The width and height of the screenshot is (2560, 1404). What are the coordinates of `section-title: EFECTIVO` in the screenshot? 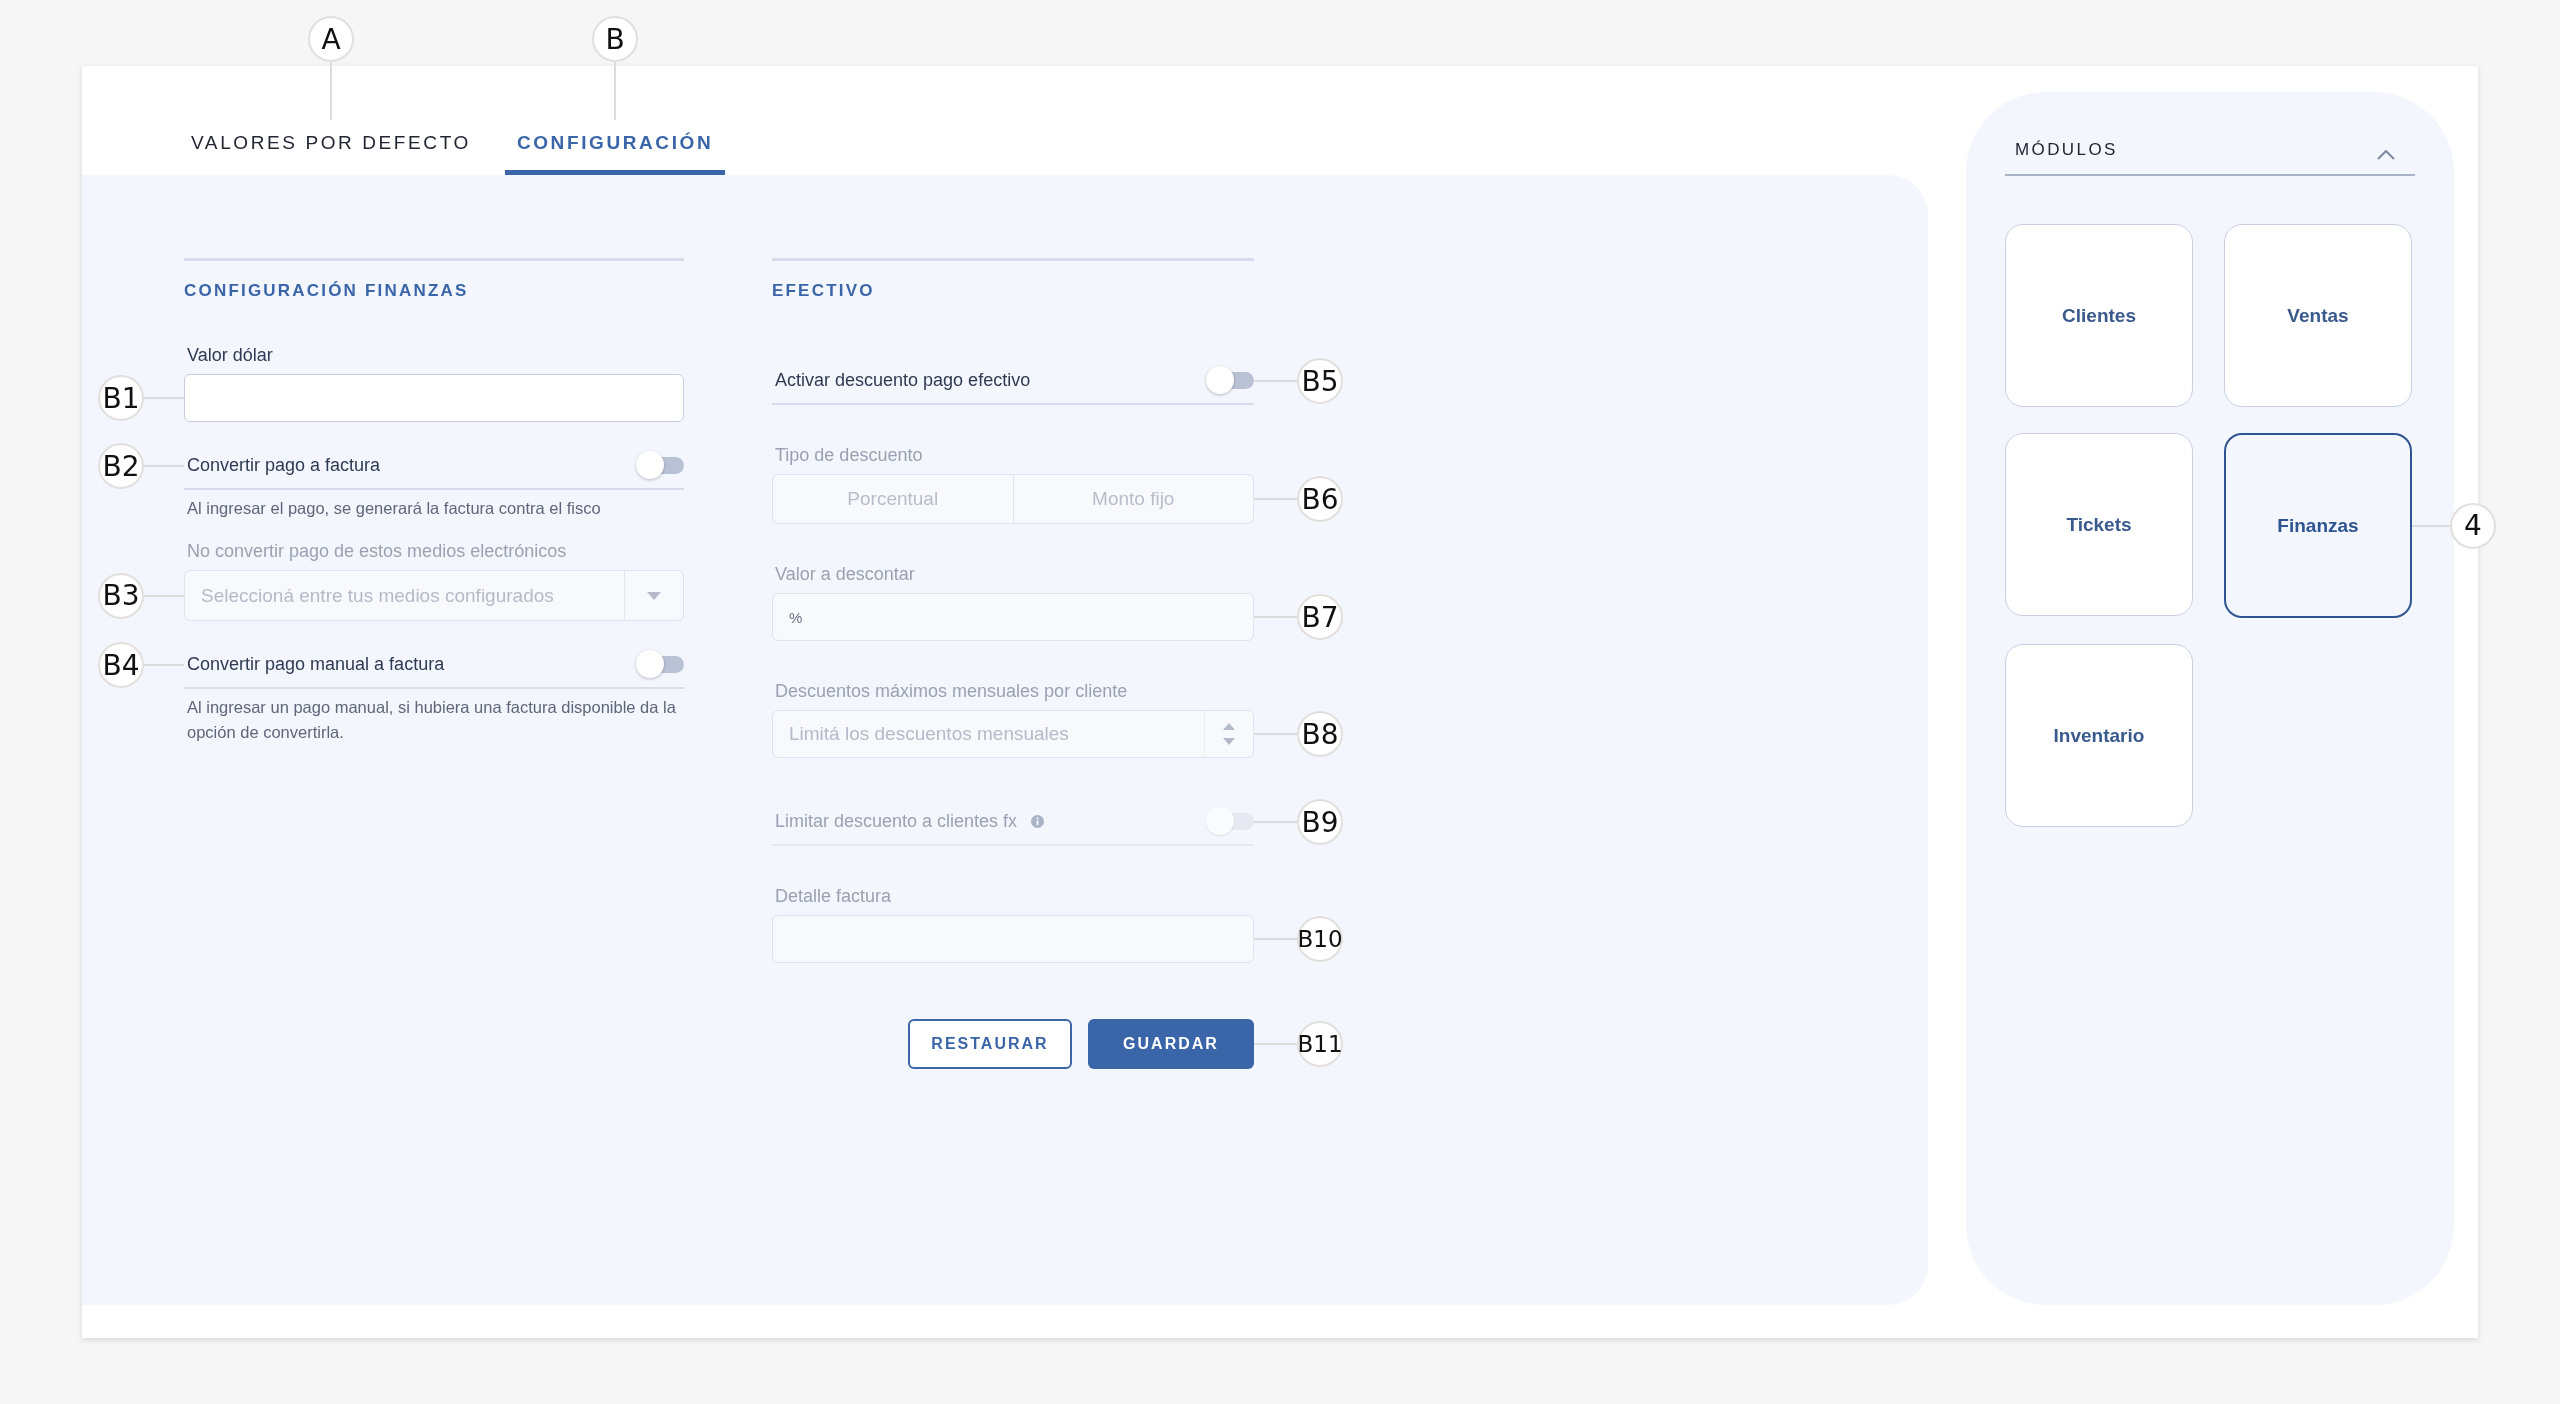 It's located at (824, 290).